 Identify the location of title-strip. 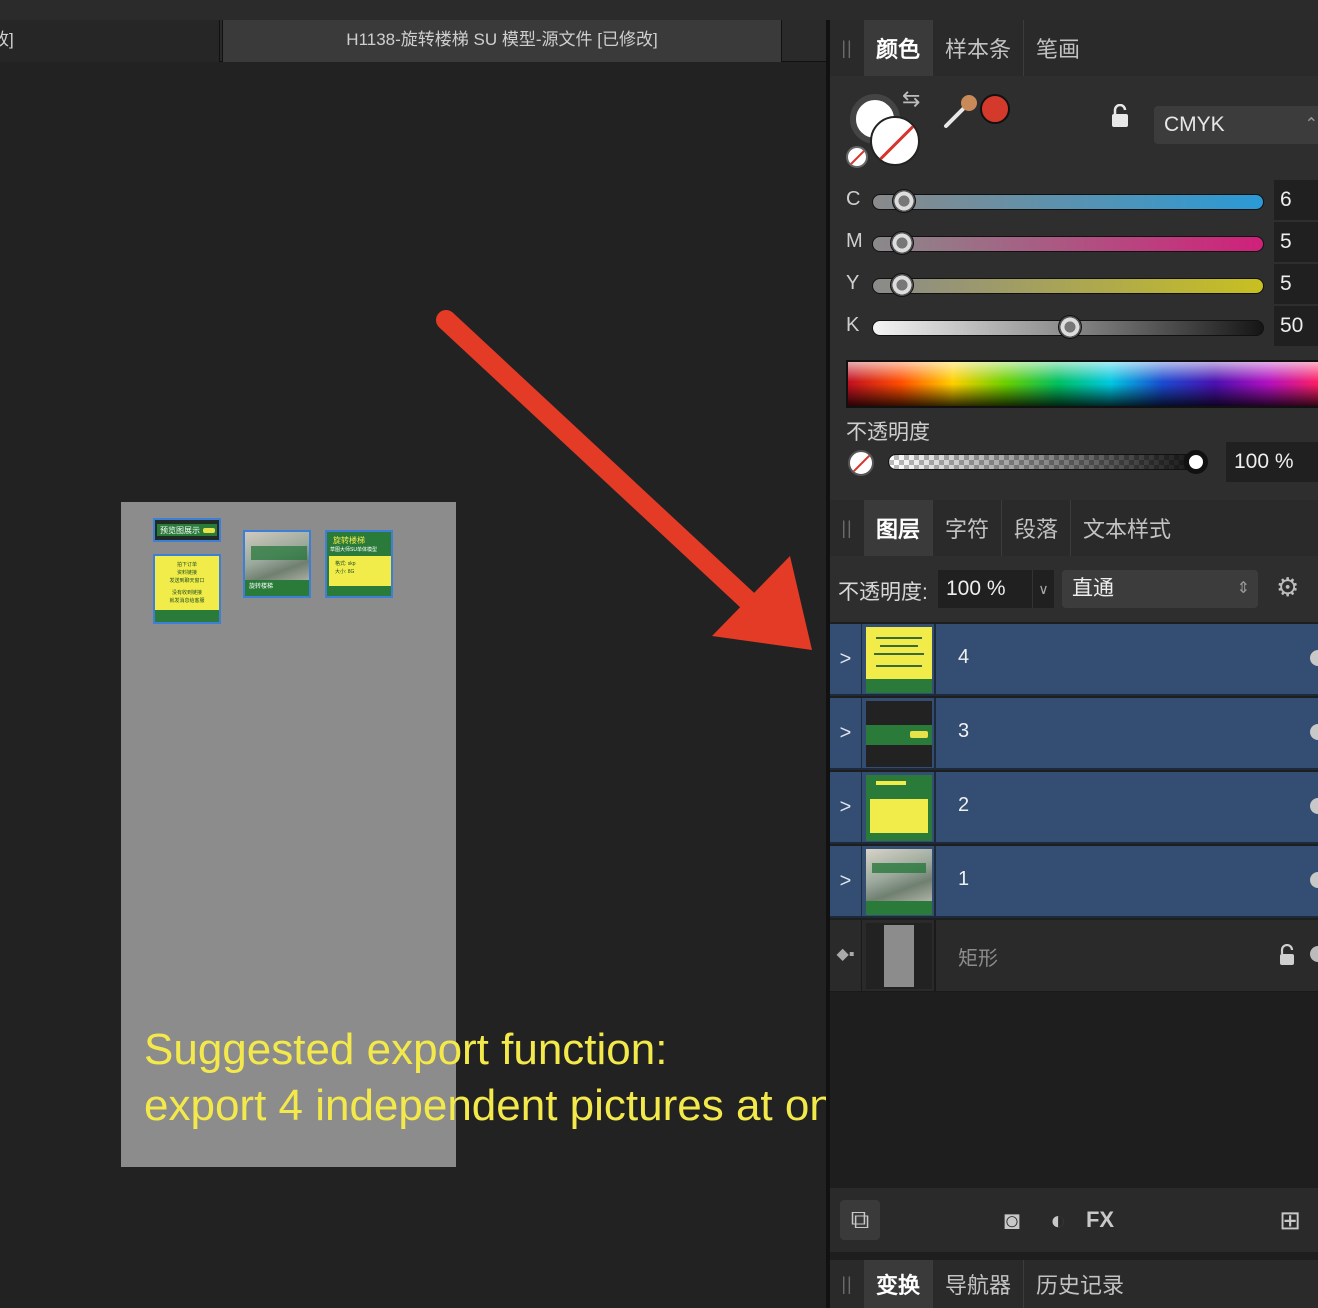
(659, 10).